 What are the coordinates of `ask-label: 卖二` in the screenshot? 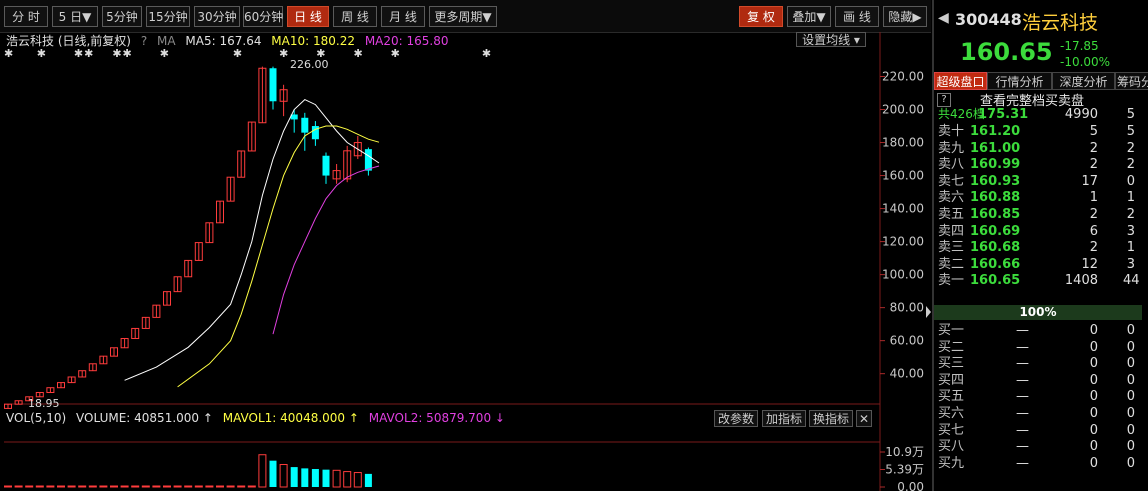 It's located at (951, 264).